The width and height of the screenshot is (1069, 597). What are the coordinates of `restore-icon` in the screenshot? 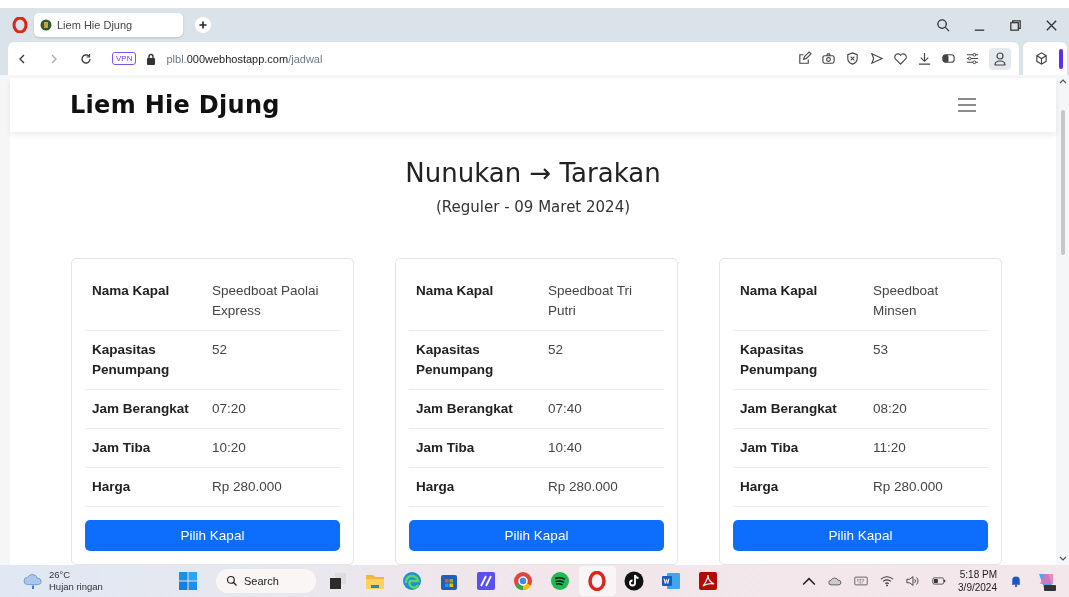 It's located at (1015, 25).